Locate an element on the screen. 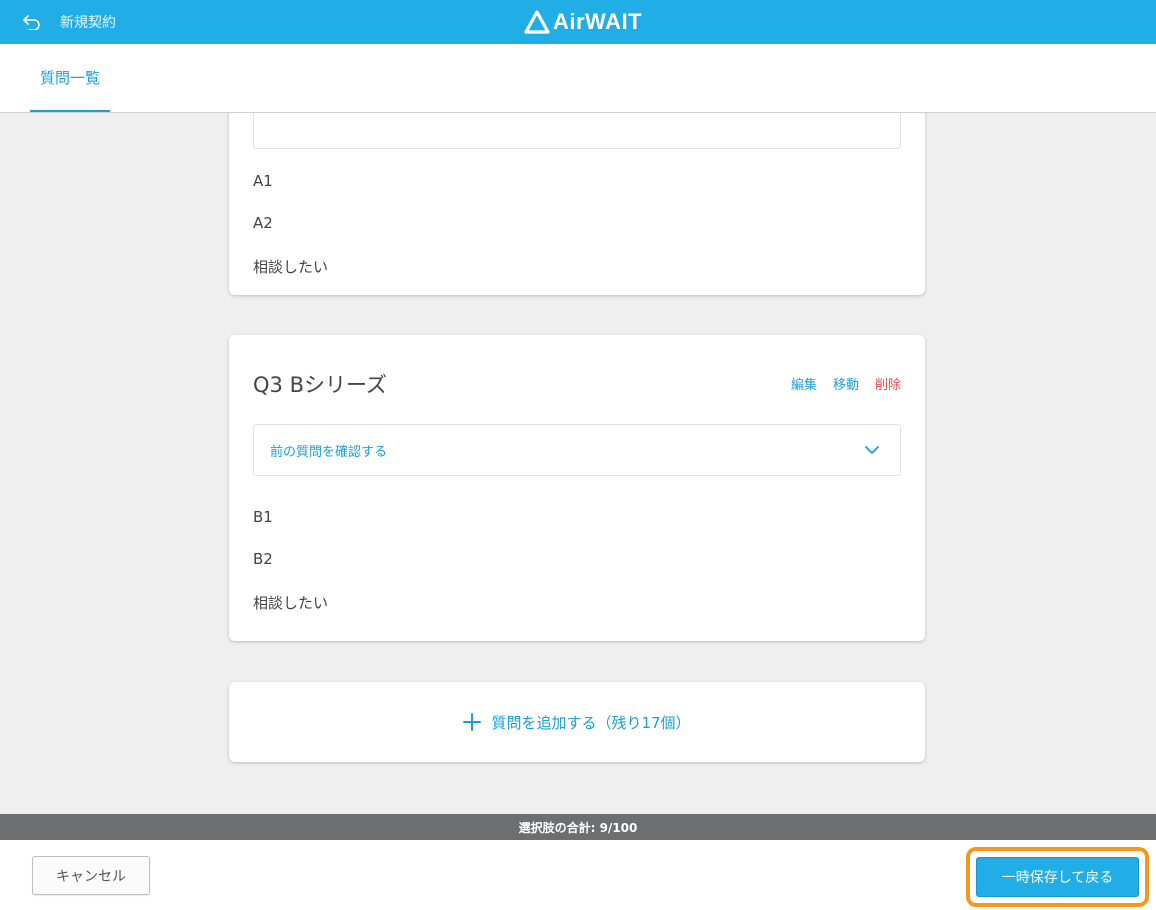  prev-question-box is located at coordinates (577, 131).